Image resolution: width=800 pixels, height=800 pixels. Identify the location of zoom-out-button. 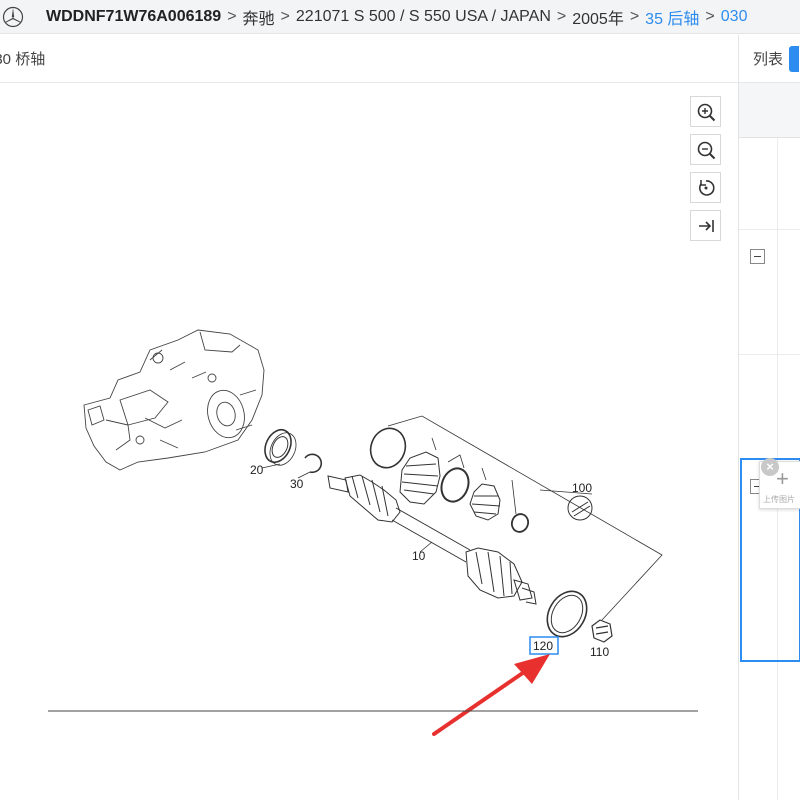
(705, 149).